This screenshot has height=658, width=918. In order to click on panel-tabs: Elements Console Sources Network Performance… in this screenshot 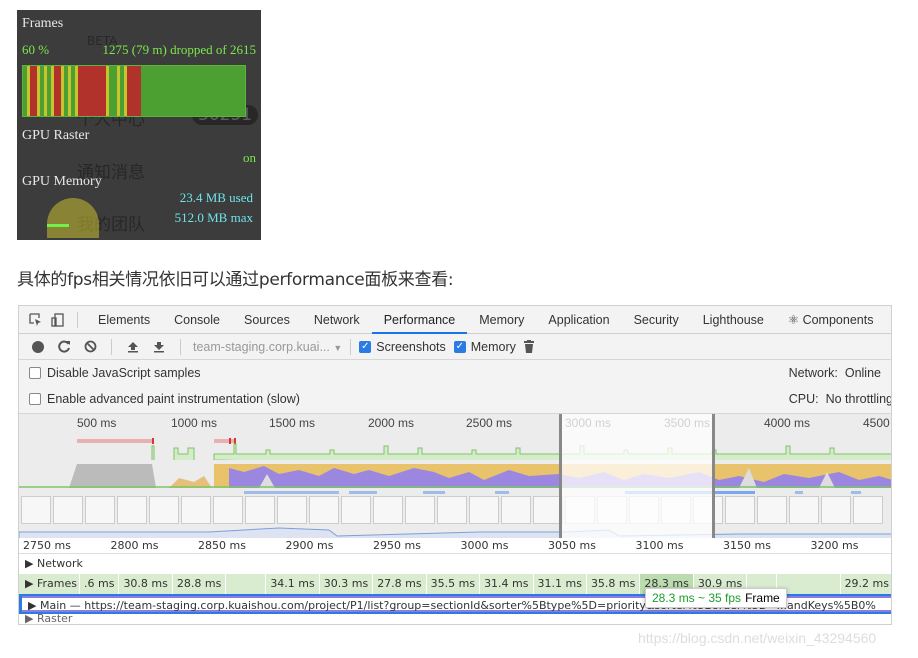, I will do `click(485, 320)`.